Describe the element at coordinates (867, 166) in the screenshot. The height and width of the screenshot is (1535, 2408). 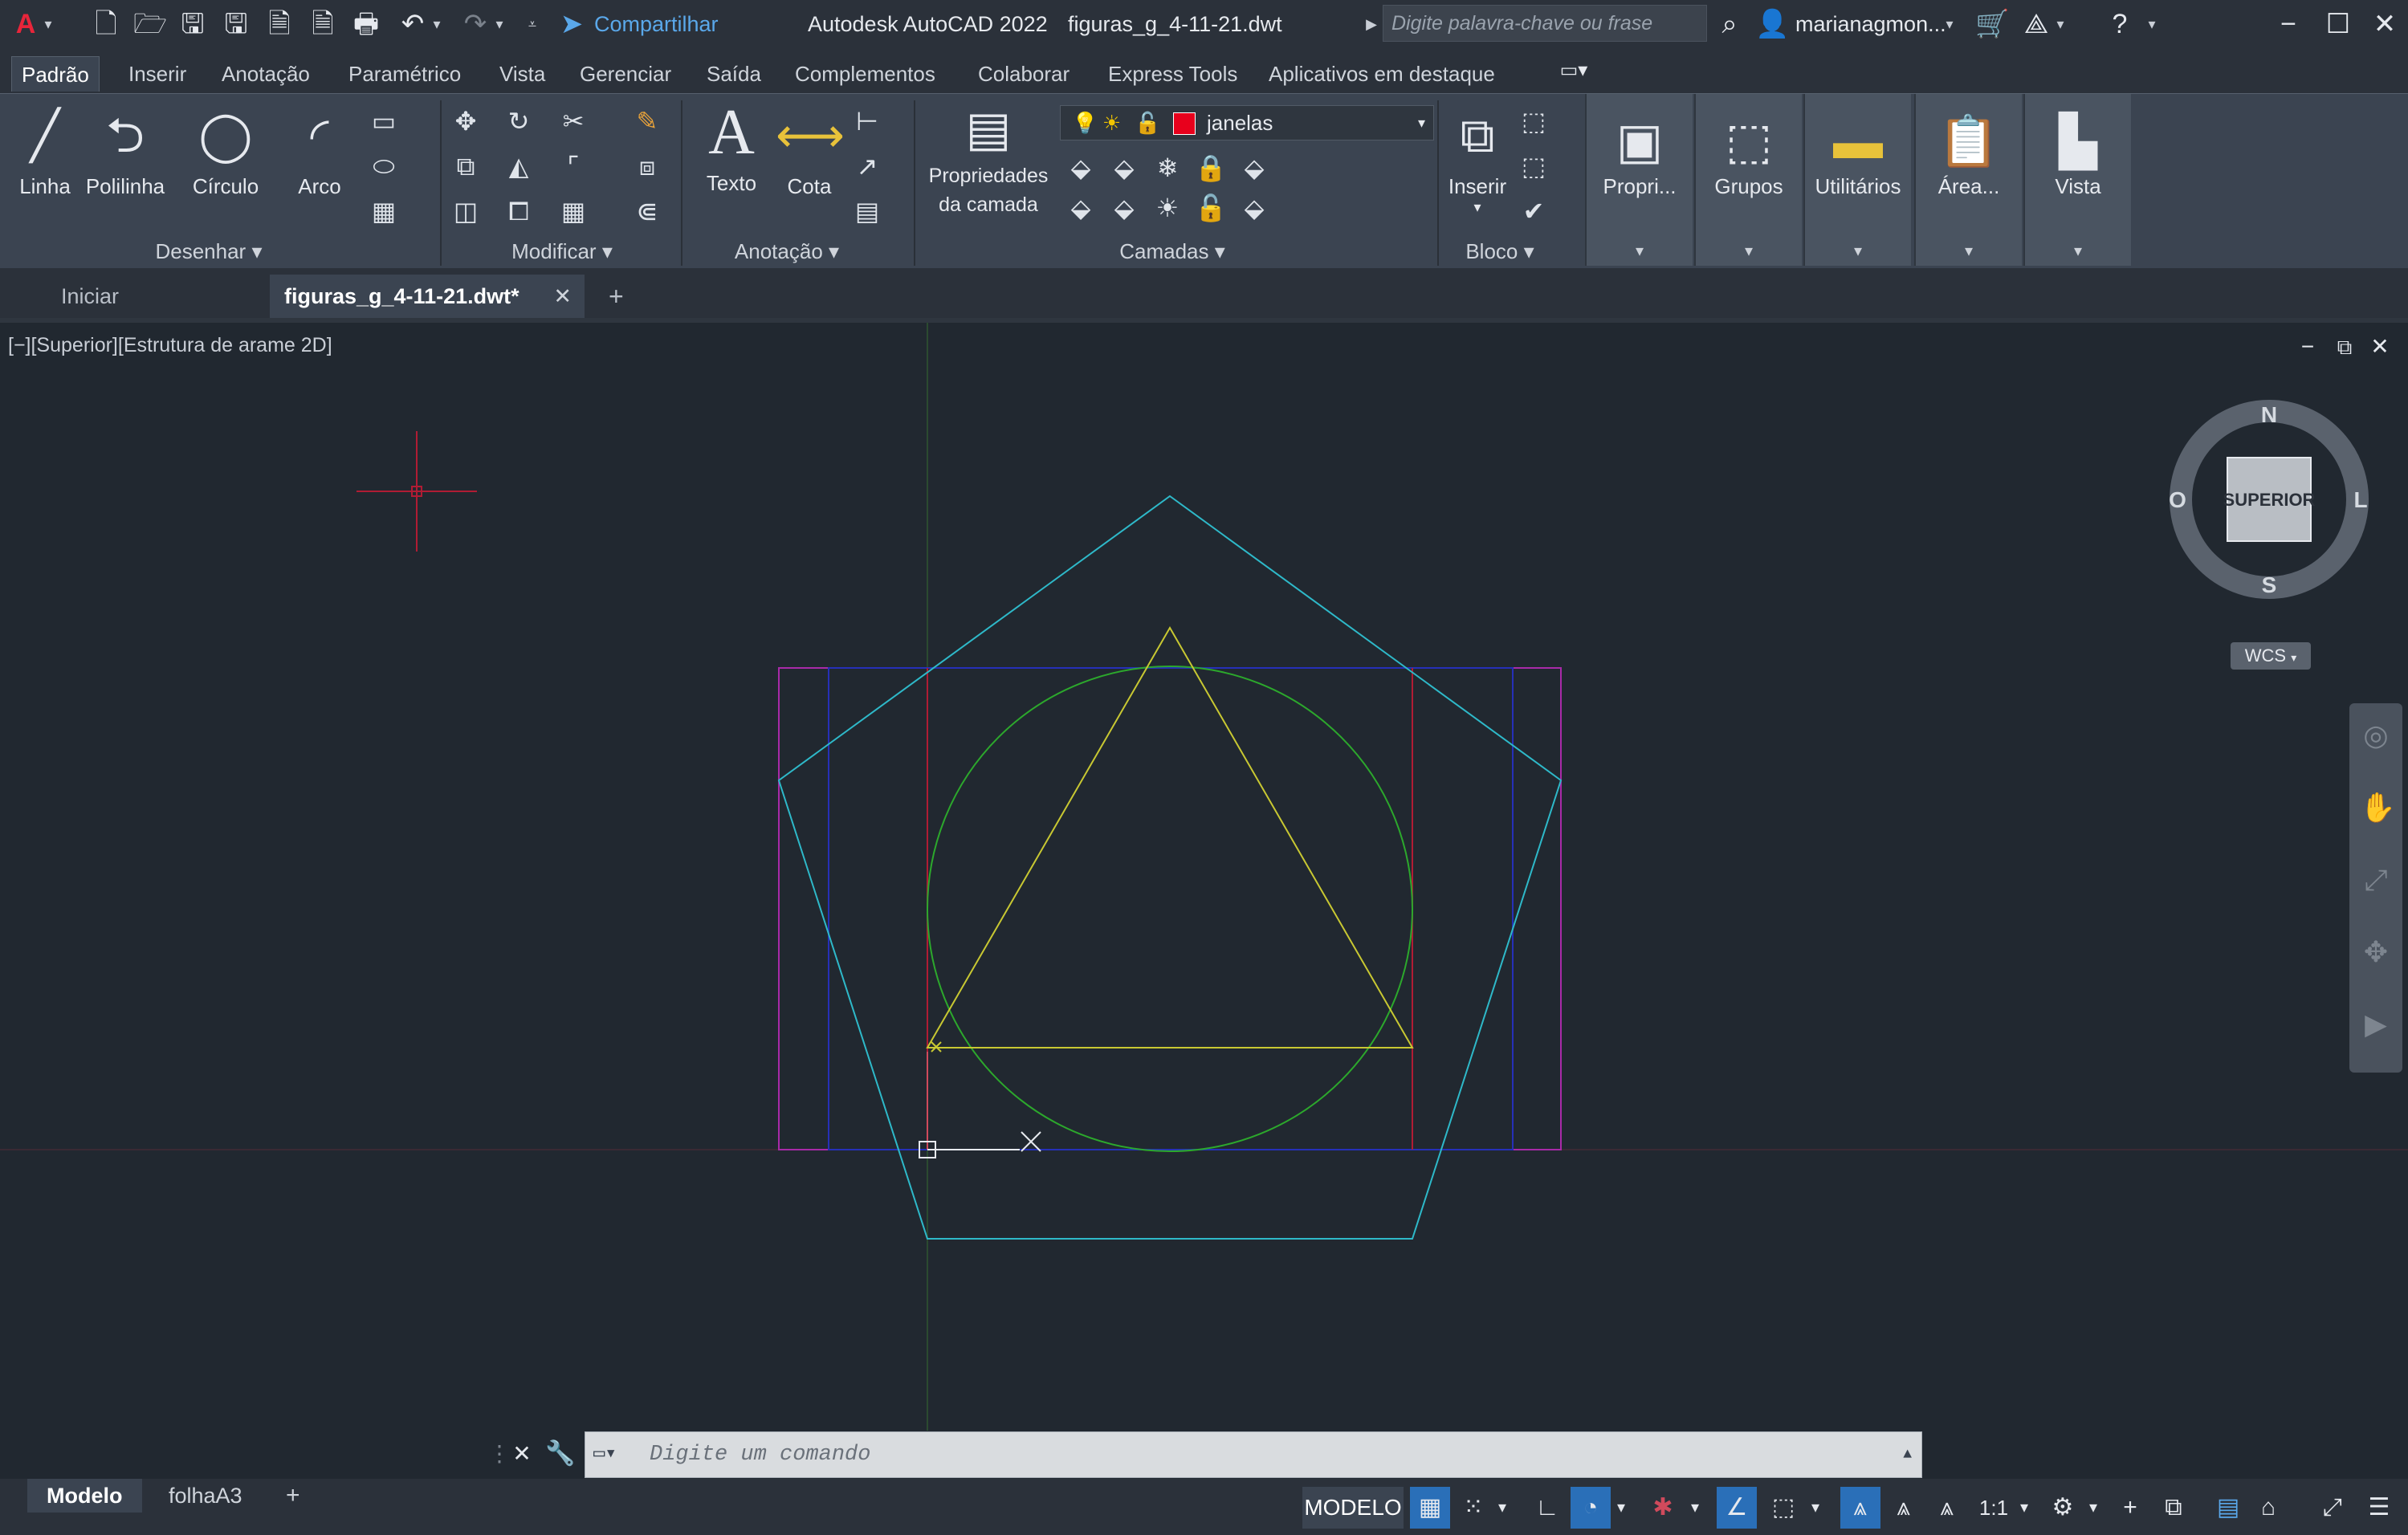
I see `leader-icon: ↗` at that location.